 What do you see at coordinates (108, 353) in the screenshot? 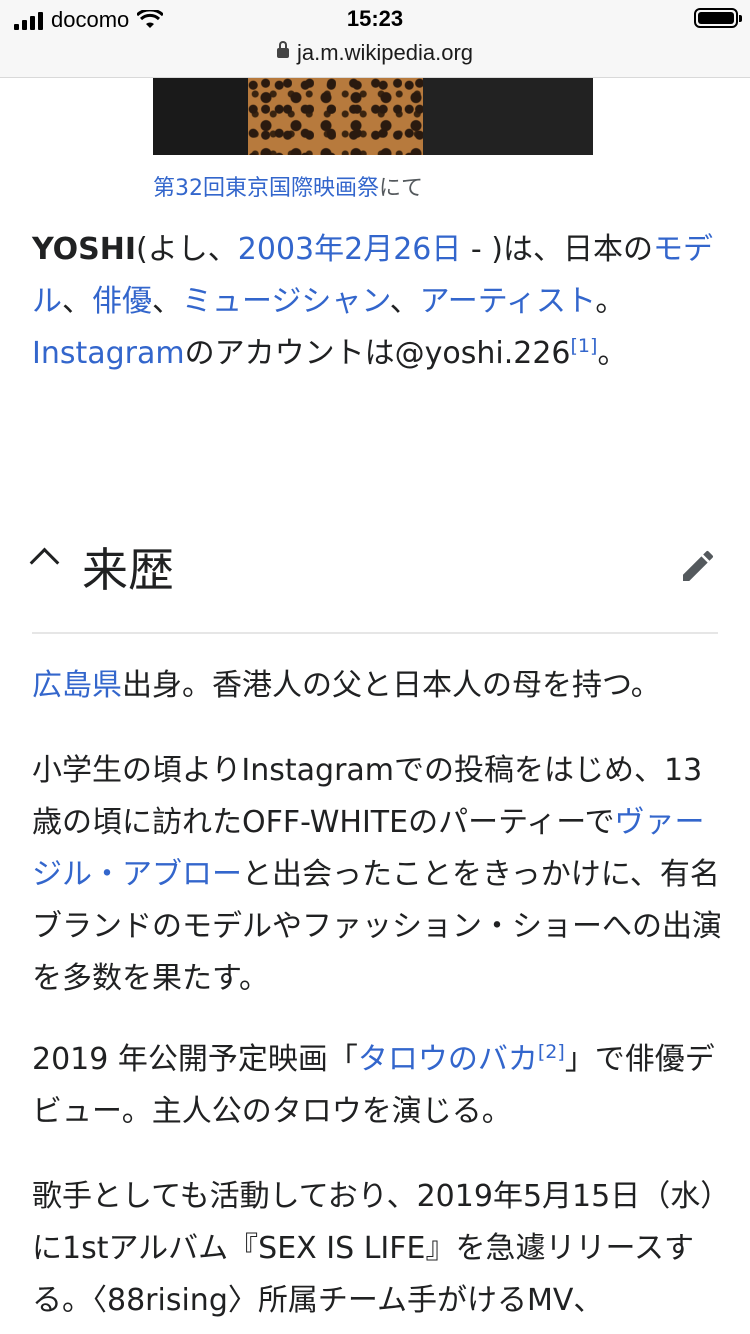
I see `instagram-link: Instagram` at bounding box center [108, 353].